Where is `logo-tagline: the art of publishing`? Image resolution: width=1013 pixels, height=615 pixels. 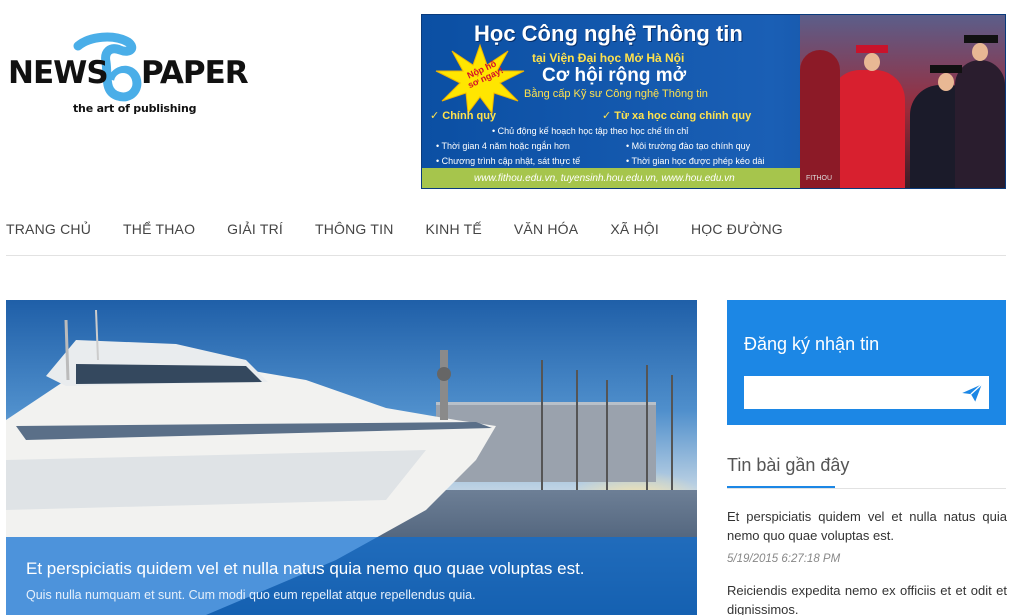
logo-tagline: the art of publishing is located at coordinates (135, 108).